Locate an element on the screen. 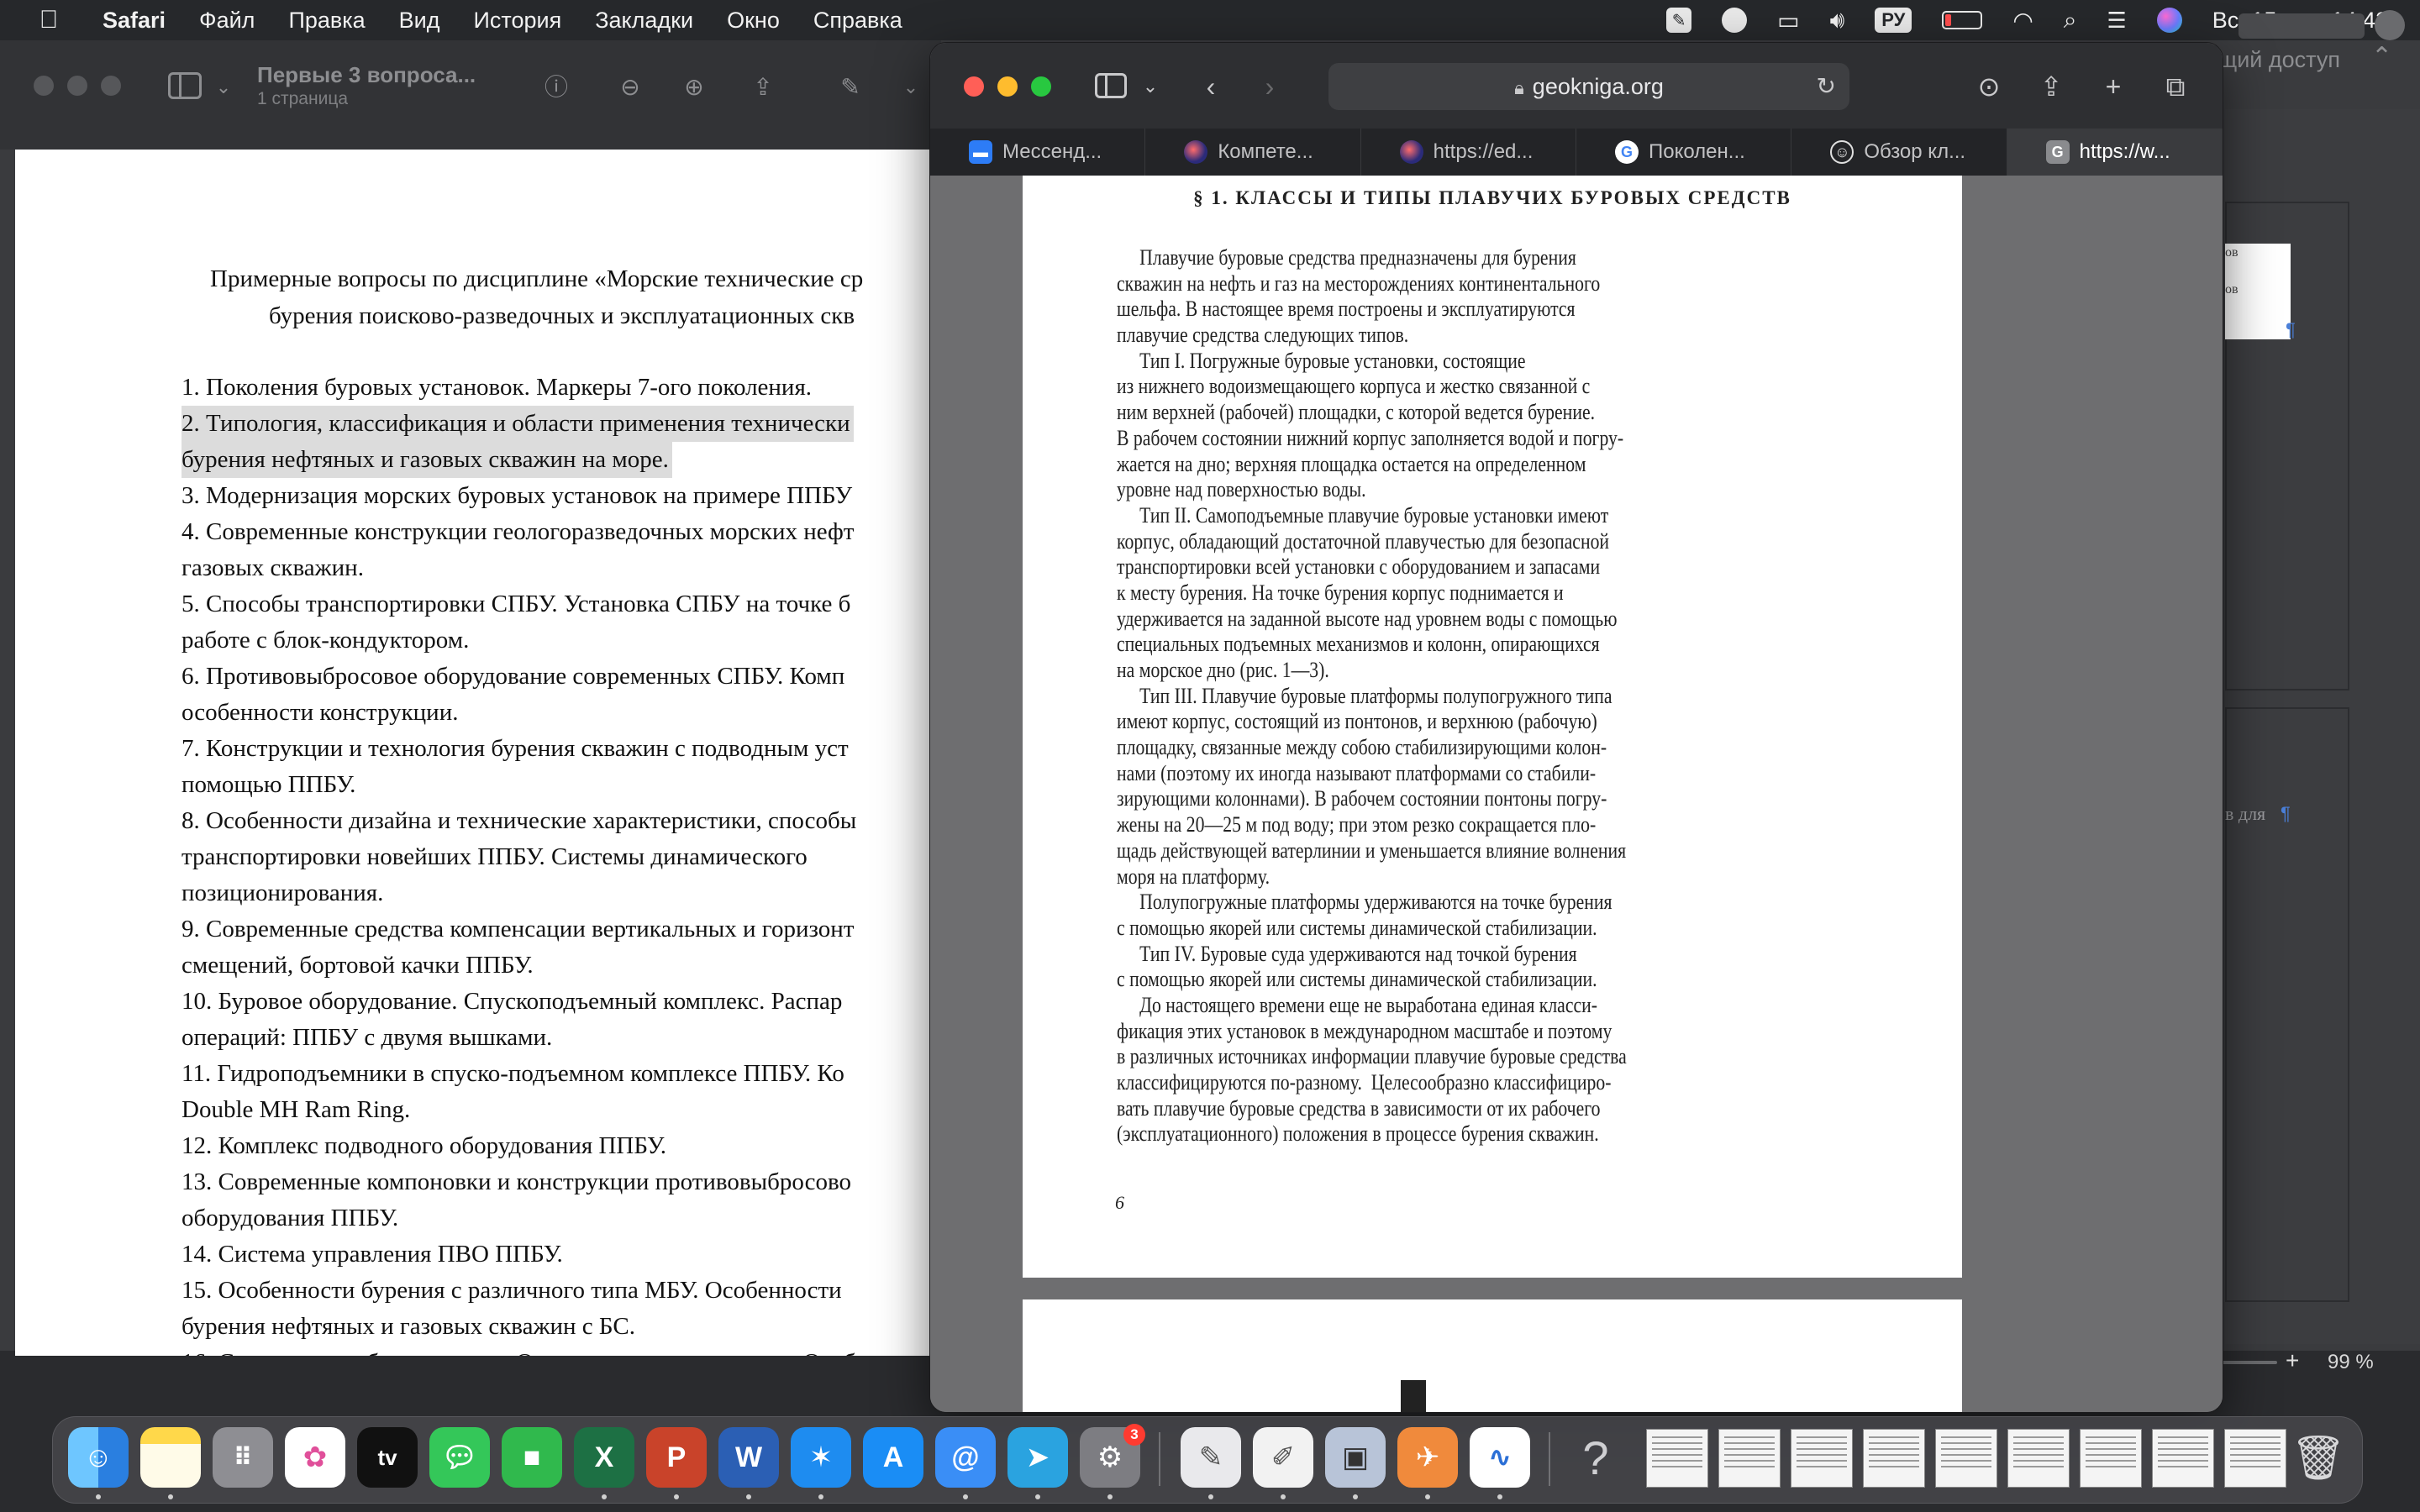 This screenshot has height=1512, width=2420. info-icon: ⓘ is located at coordinates (556, 87).